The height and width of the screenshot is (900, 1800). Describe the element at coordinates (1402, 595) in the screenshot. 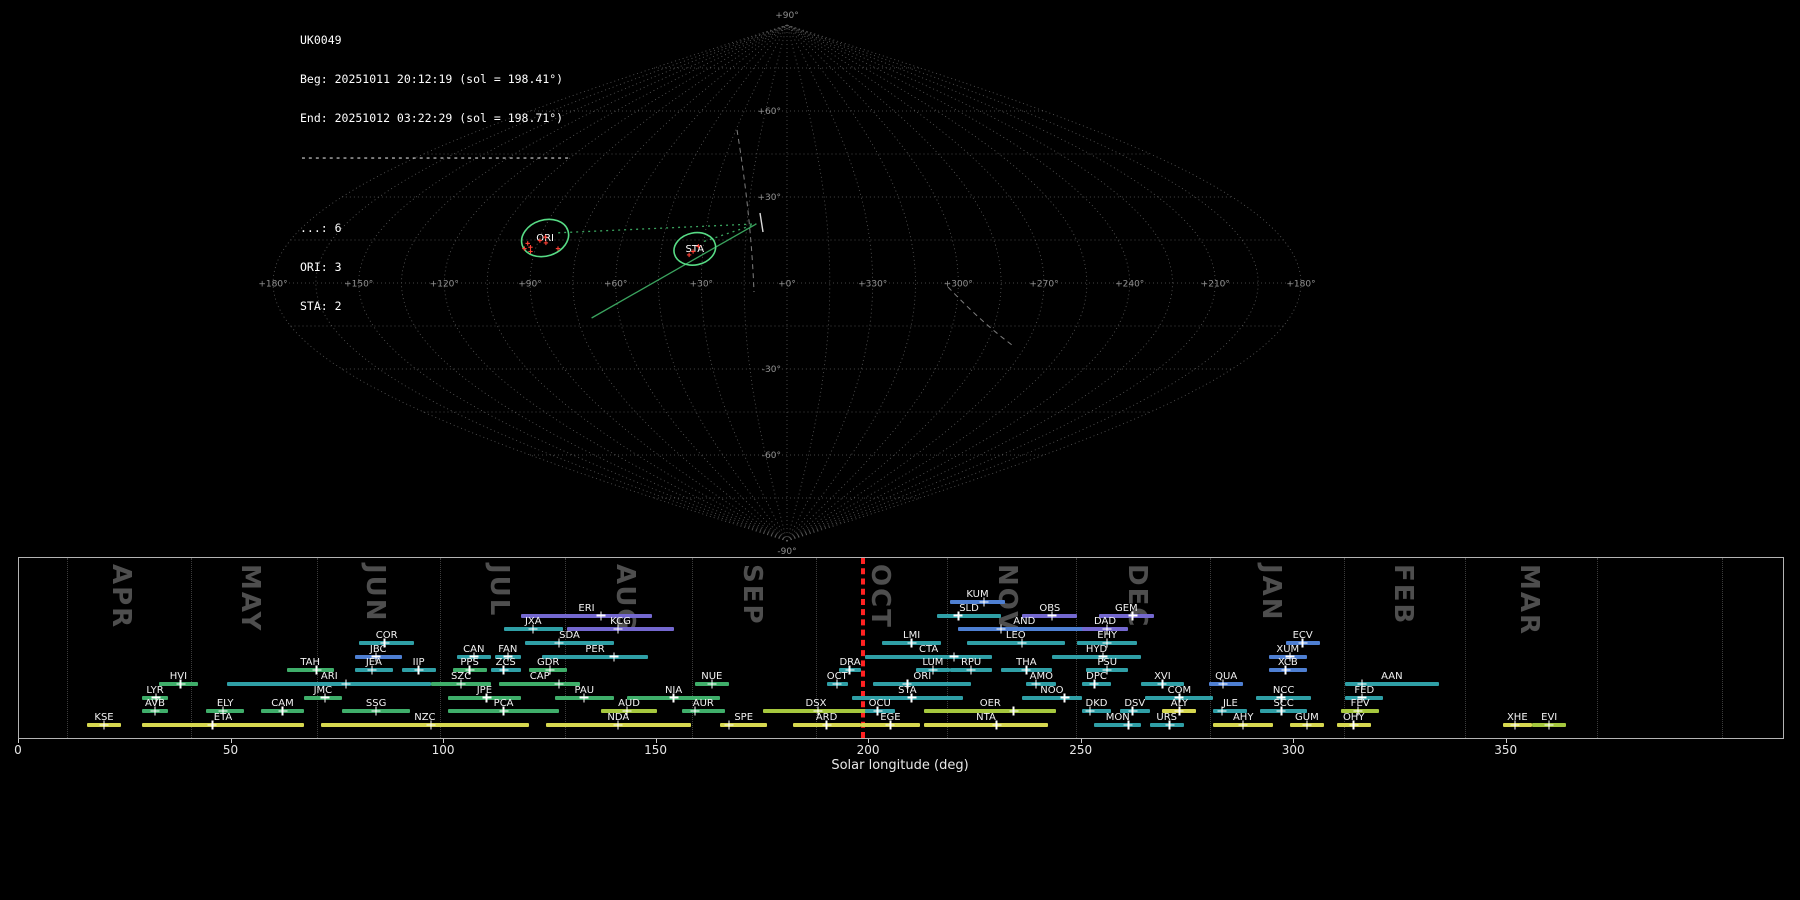

I see `month-label: FEB` at that location.